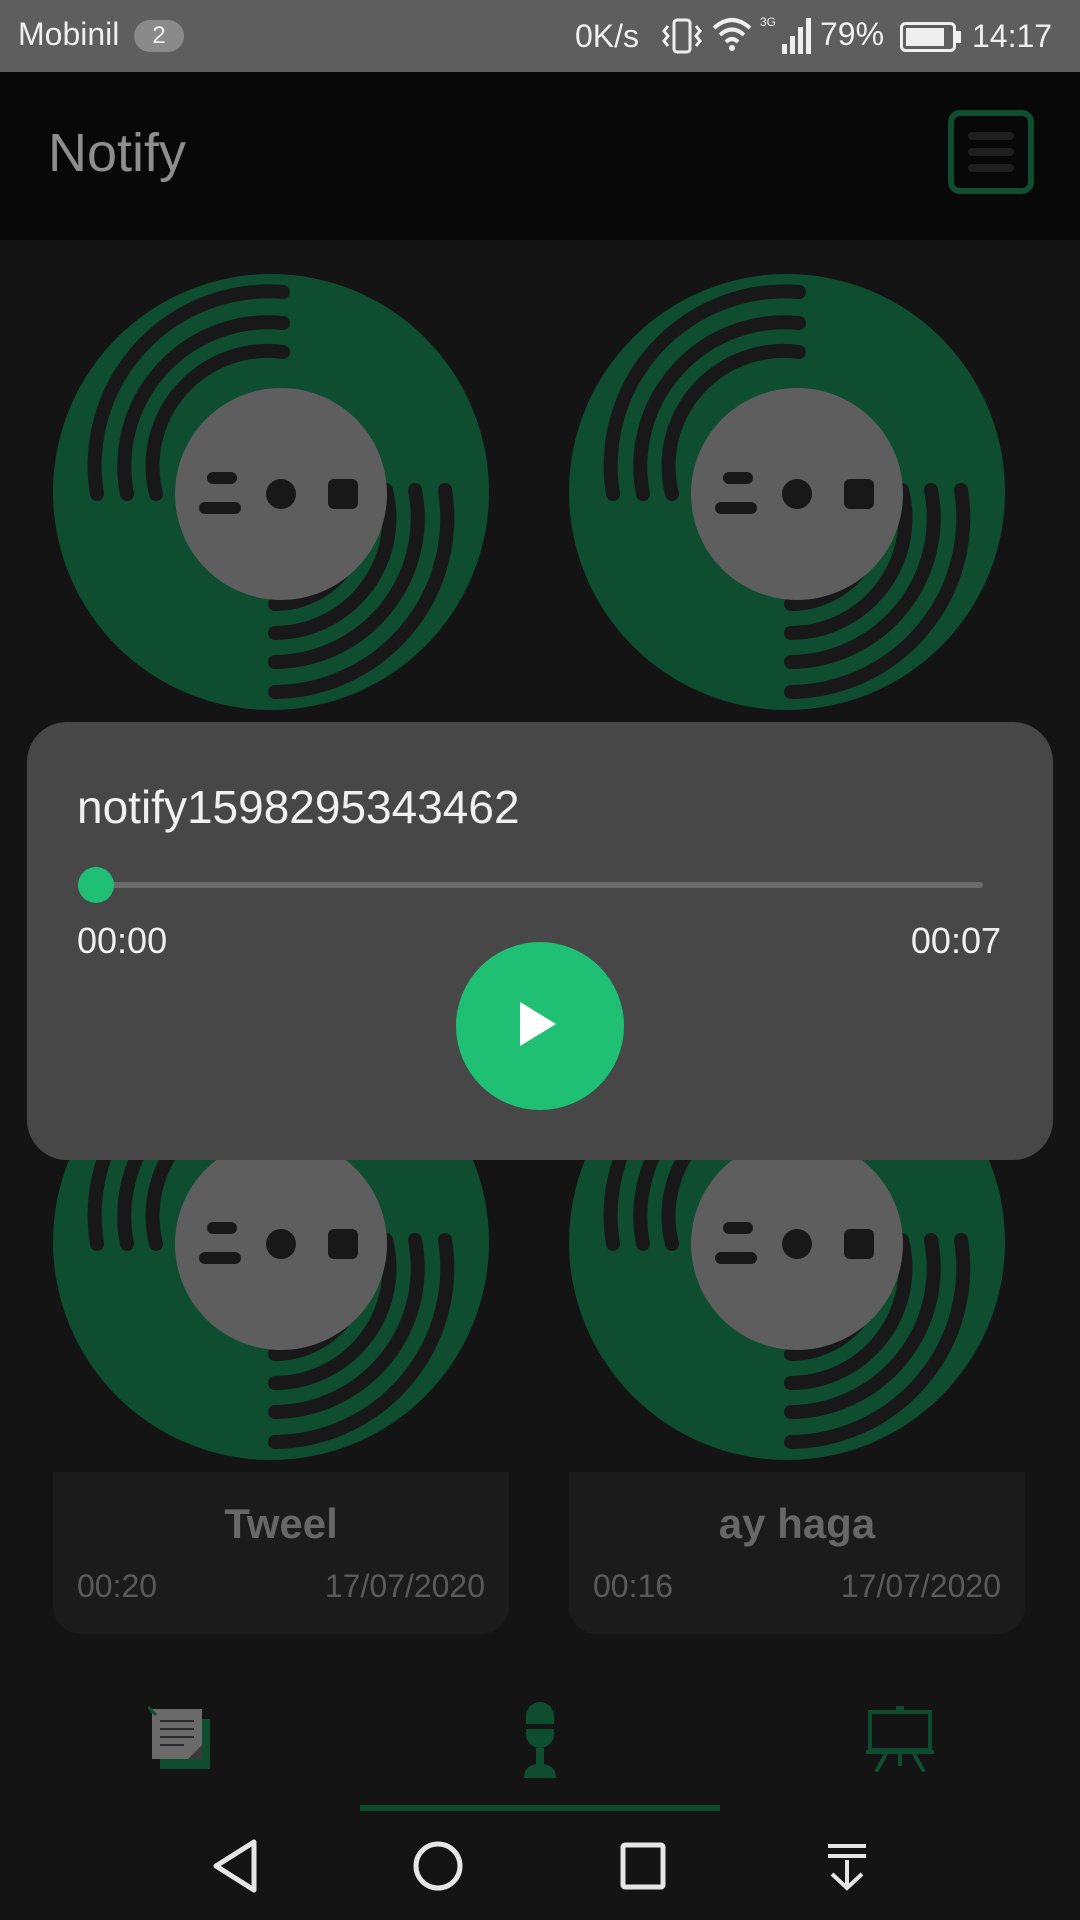 This screenshot has width=1080, height=1920. I want to click on current-time: 00:00, so click(122, 940).